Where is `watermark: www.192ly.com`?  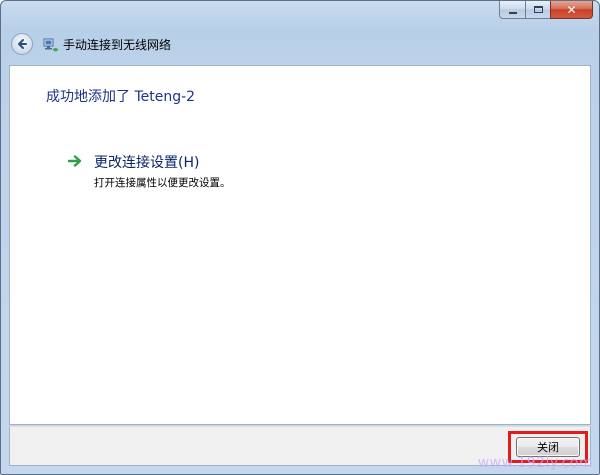
watermark: www.192ly.com is located at coordinates (535, 463).